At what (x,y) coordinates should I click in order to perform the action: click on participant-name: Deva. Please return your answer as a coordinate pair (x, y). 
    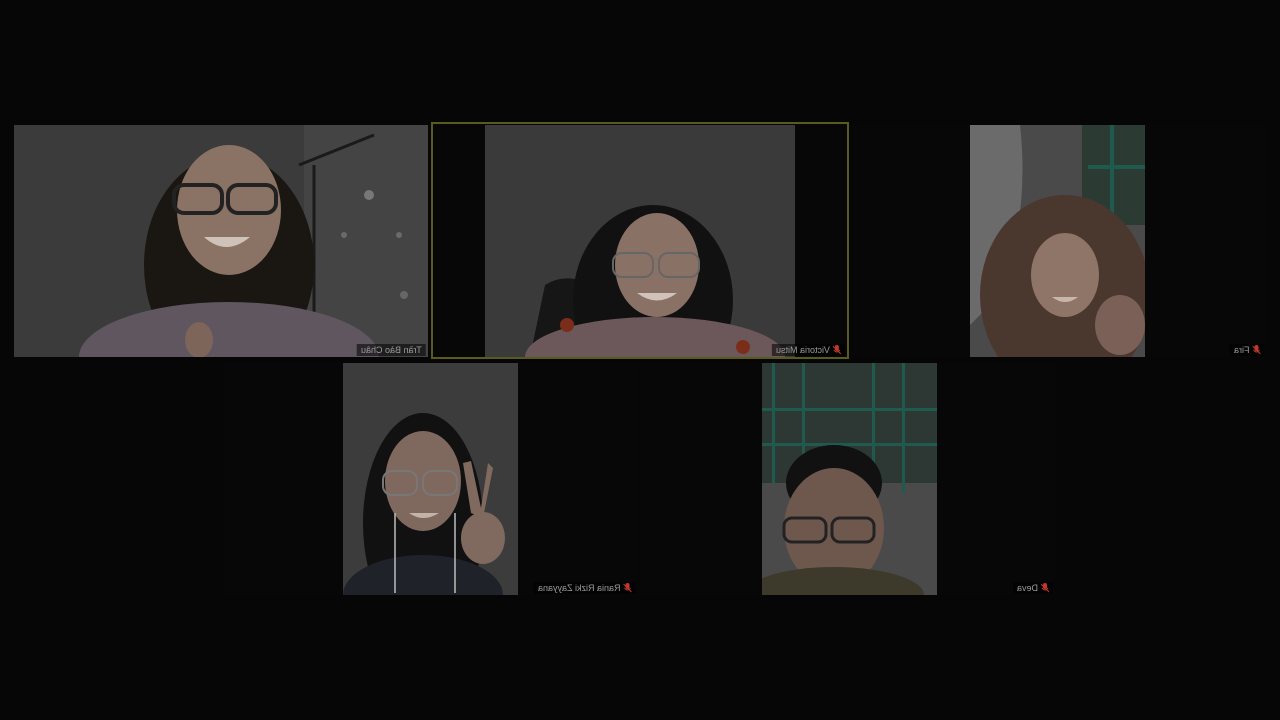
    Looking at the image, I should click on (1027, 588).